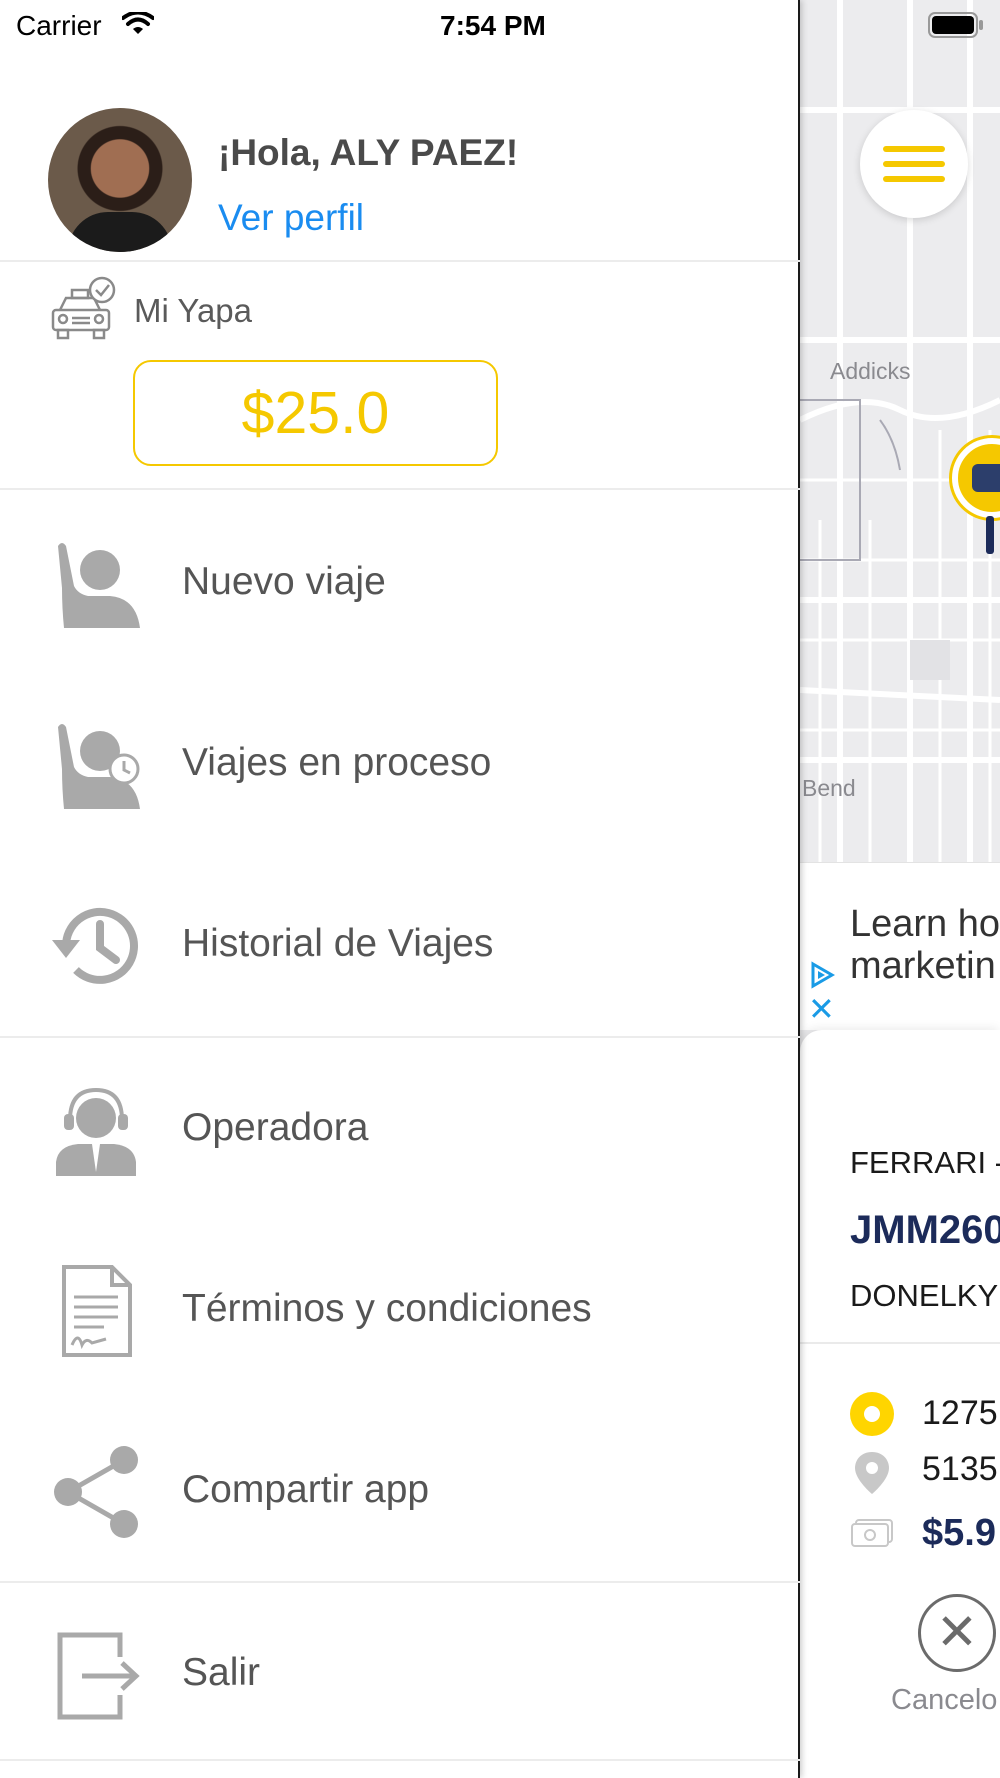  Describe the element at coordinates (925, 1162) in the screenshot. I see `car-model: FERRARI -` at that location.